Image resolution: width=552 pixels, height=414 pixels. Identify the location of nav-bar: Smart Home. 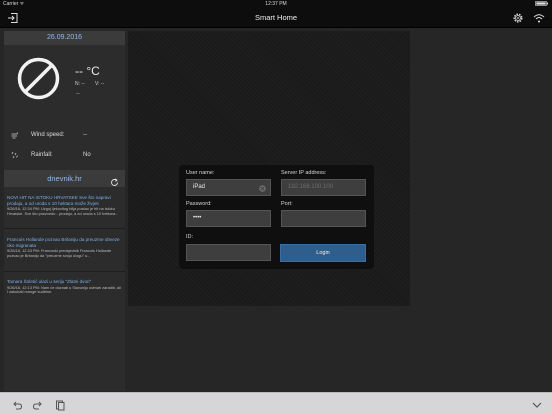
(276, 18).